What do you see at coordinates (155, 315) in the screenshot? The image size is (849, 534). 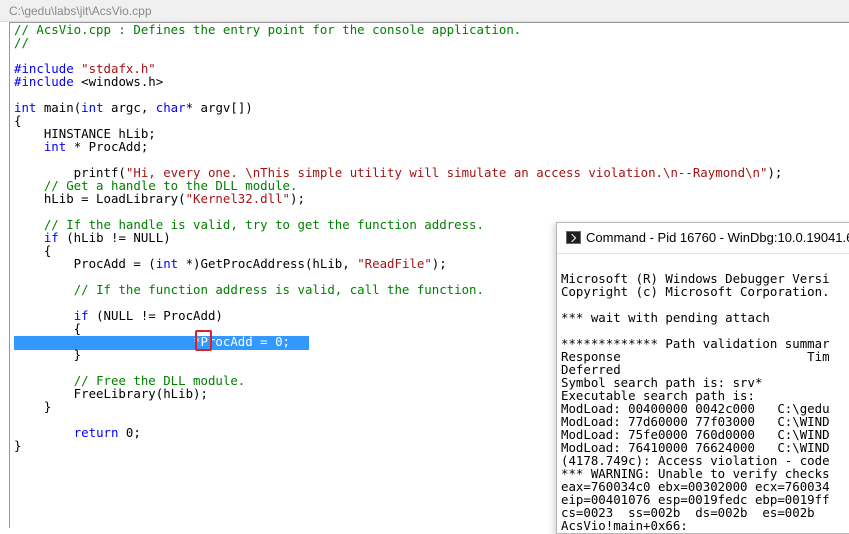 I see `code-token: (NULL != ProcAdd)` at bounding box center [155, 315].